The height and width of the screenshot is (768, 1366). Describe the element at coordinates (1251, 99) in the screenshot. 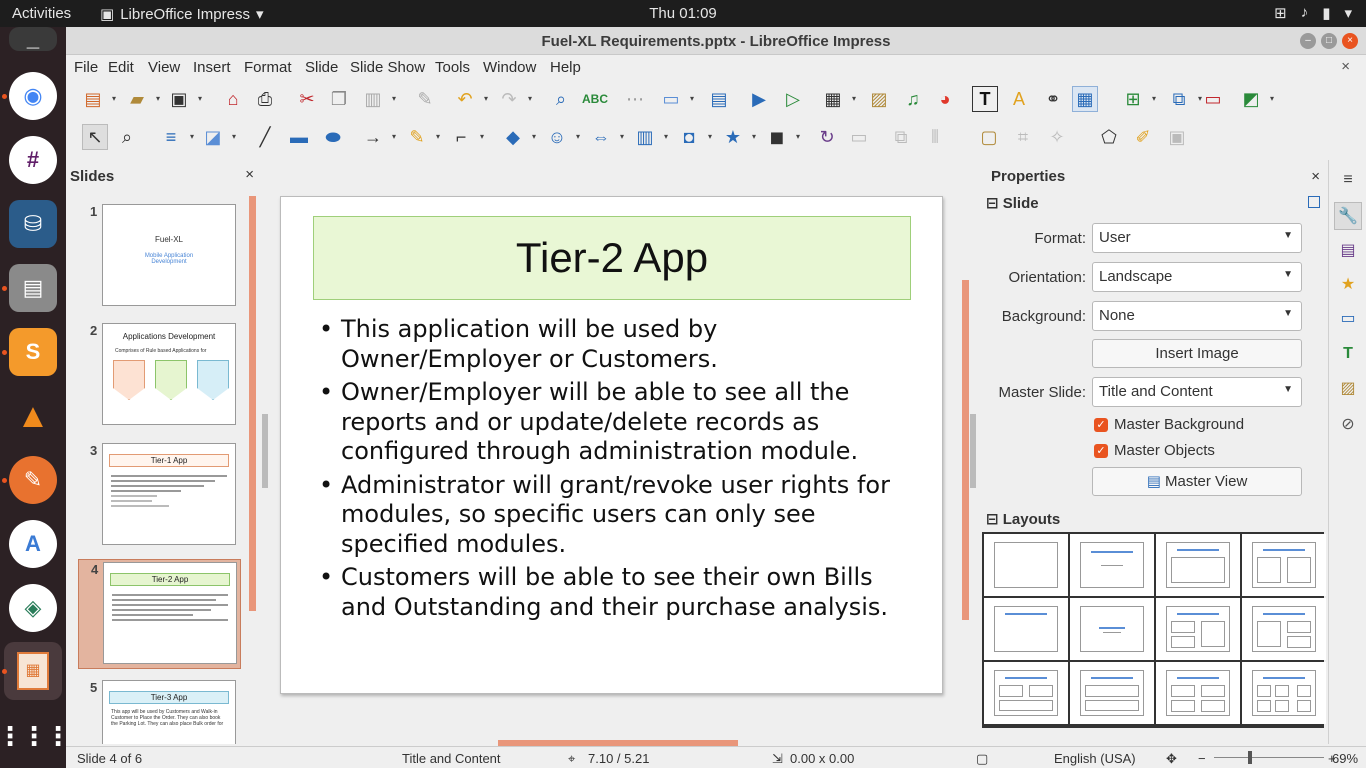

I see `slide-layout-icon: ◩` at that location.